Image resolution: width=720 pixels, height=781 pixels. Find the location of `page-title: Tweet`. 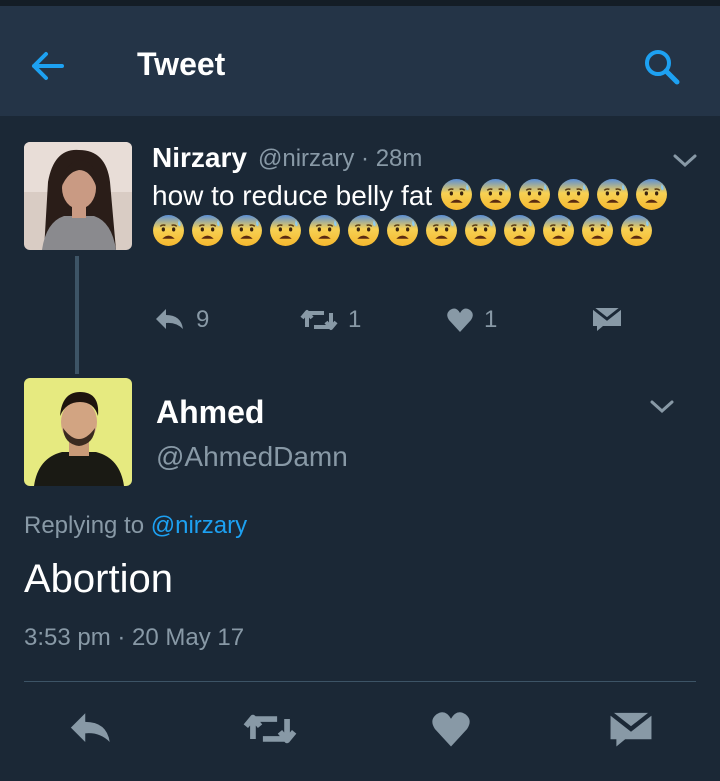

page-title: Tweet is located at coordinates (181, 64).